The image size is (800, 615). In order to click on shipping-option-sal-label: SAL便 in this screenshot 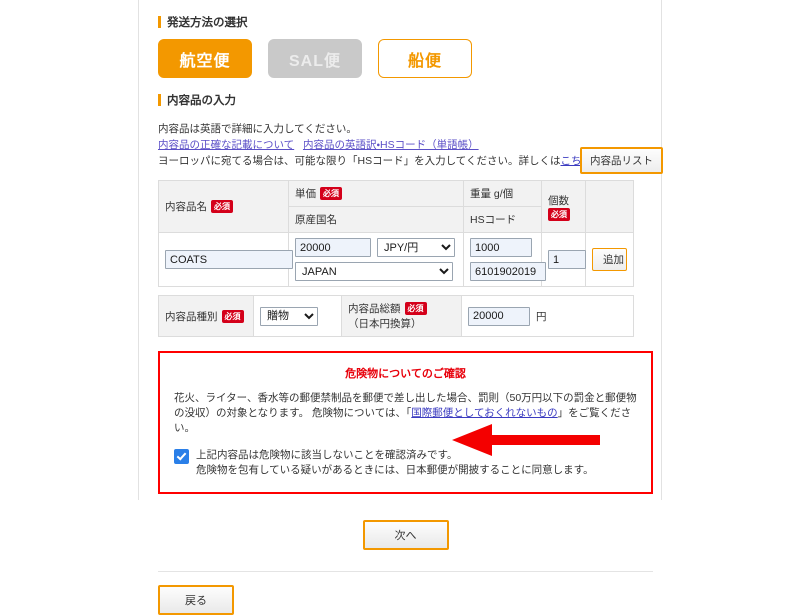, I will do `click(314, 61)`.